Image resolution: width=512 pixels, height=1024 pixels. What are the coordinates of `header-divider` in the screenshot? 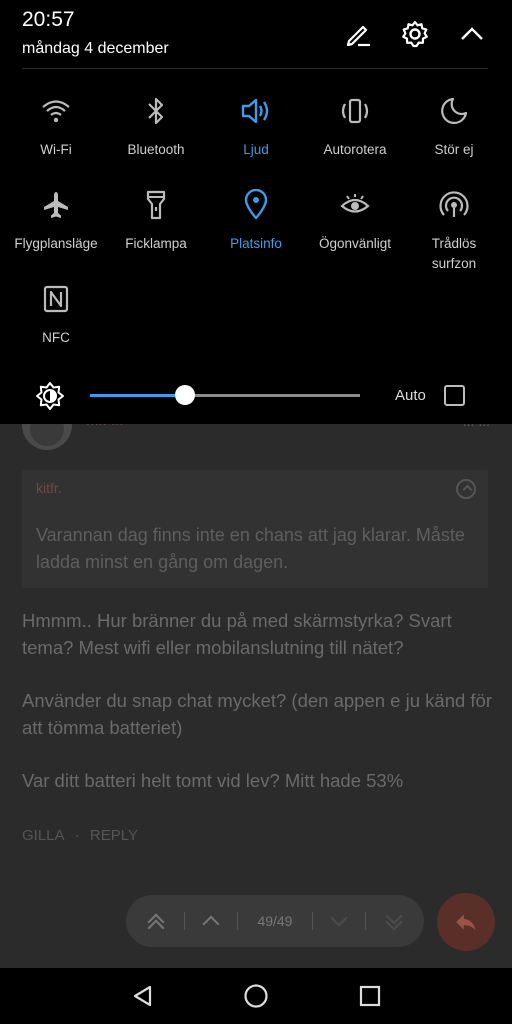 It's located at (255, 68).